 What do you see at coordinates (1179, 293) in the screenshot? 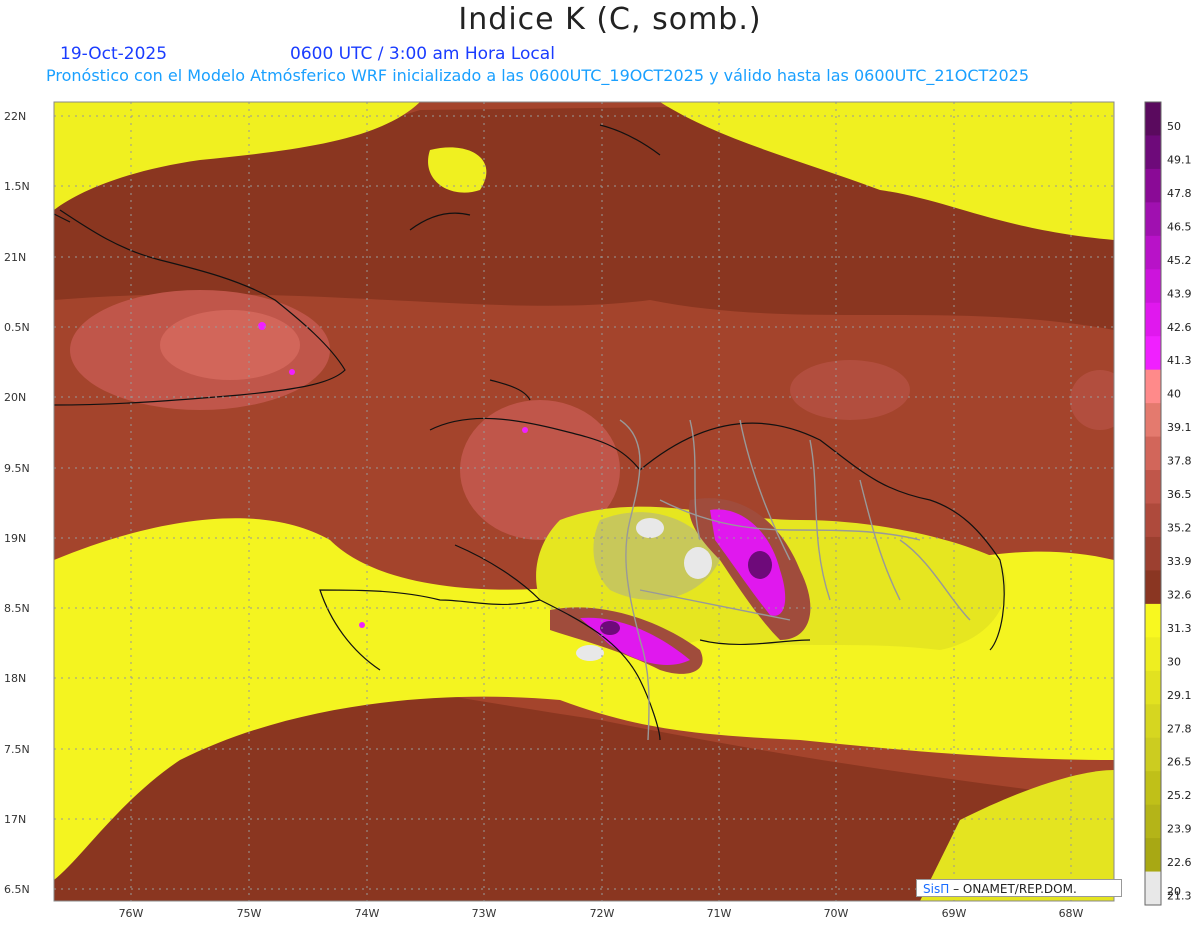
I see `colorbar-label: 43.9` at bounding box center [1179, 293].